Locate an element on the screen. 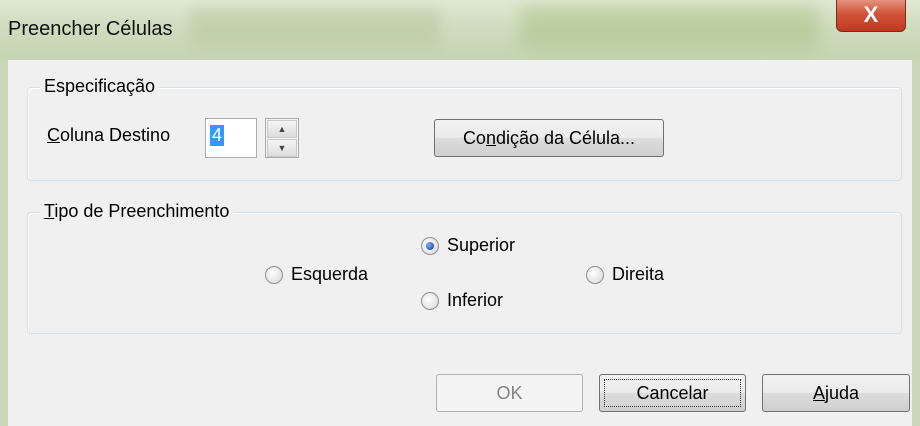  radio-direita: Direita is located at coordinates (625, 274).